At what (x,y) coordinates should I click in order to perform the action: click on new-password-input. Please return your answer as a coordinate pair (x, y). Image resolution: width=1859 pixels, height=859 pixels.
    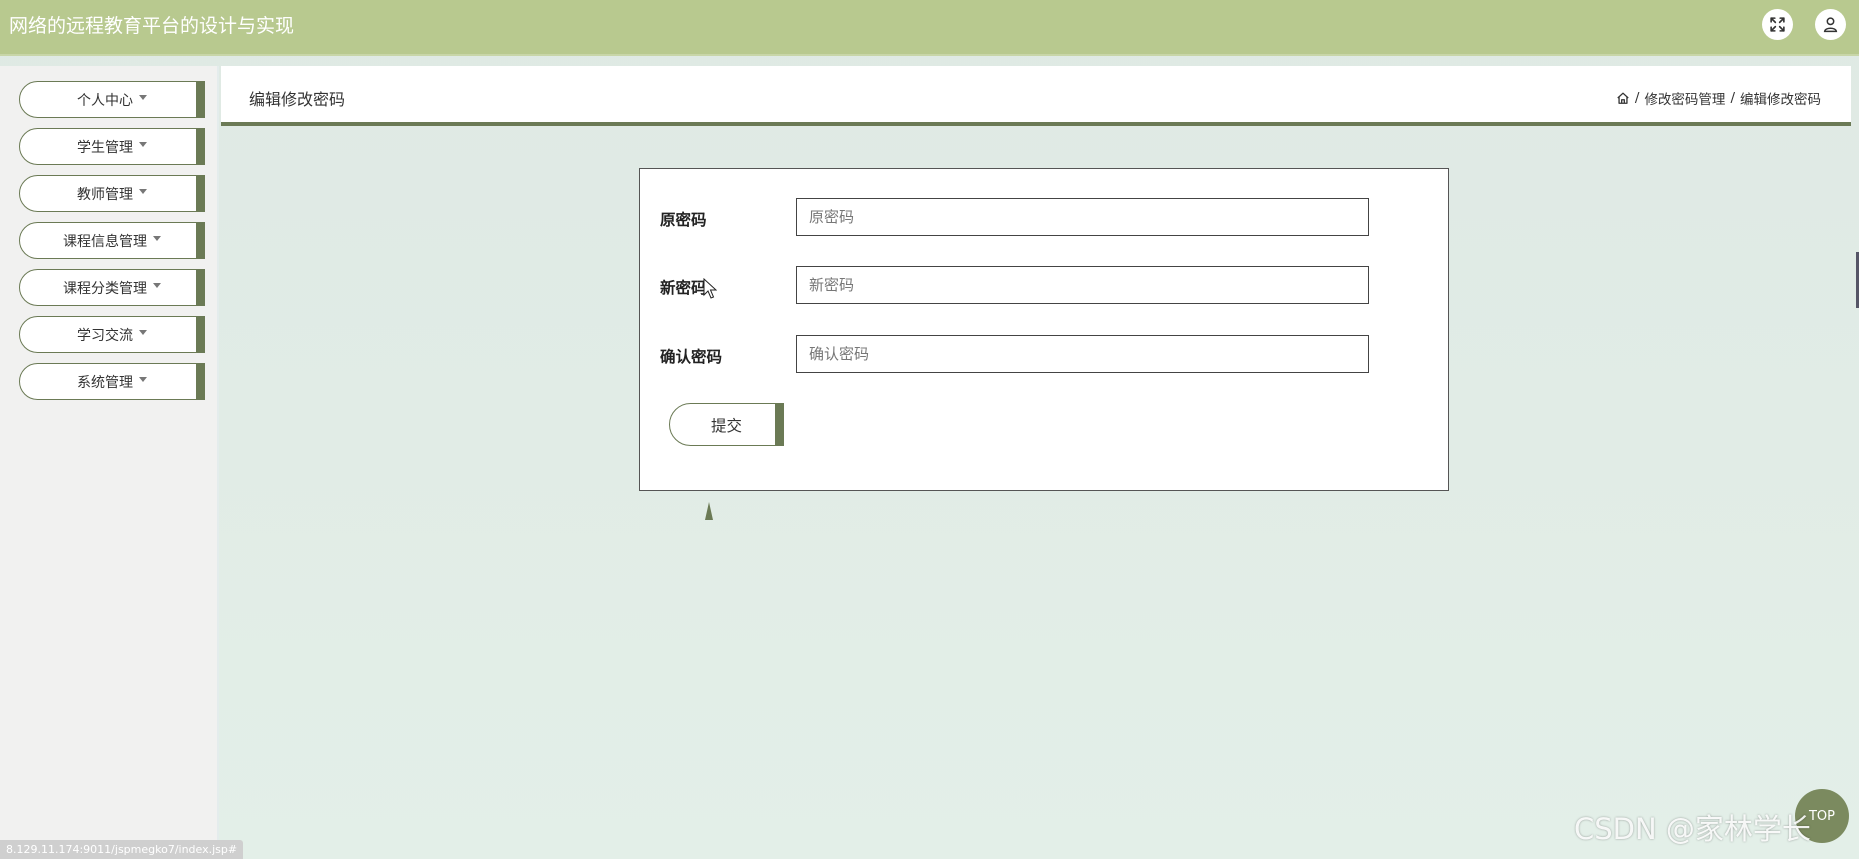
    Looking at the image, I should click on (1082, 285).